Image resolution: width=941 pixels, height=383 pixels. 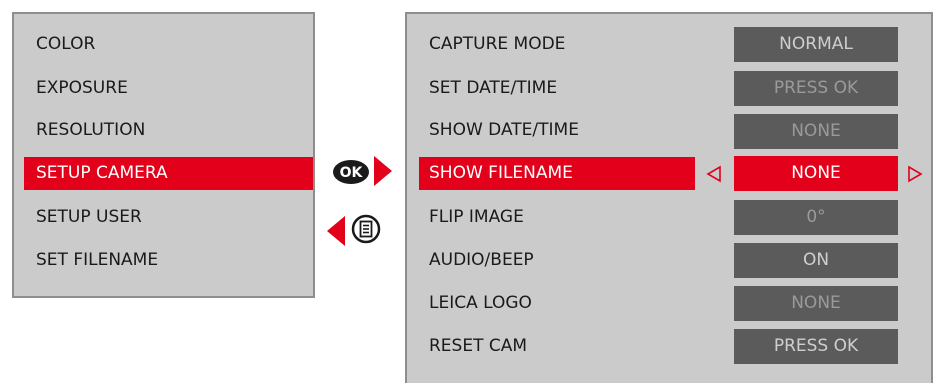 I want to click on menu-item-set-filename: SET FILENAME, so click(x=168, y=260).